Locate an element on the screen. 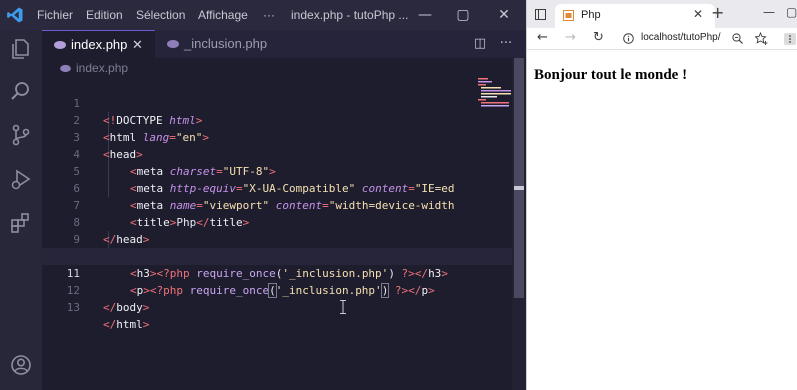  favorites-icon is located at coordinates (761, 38).